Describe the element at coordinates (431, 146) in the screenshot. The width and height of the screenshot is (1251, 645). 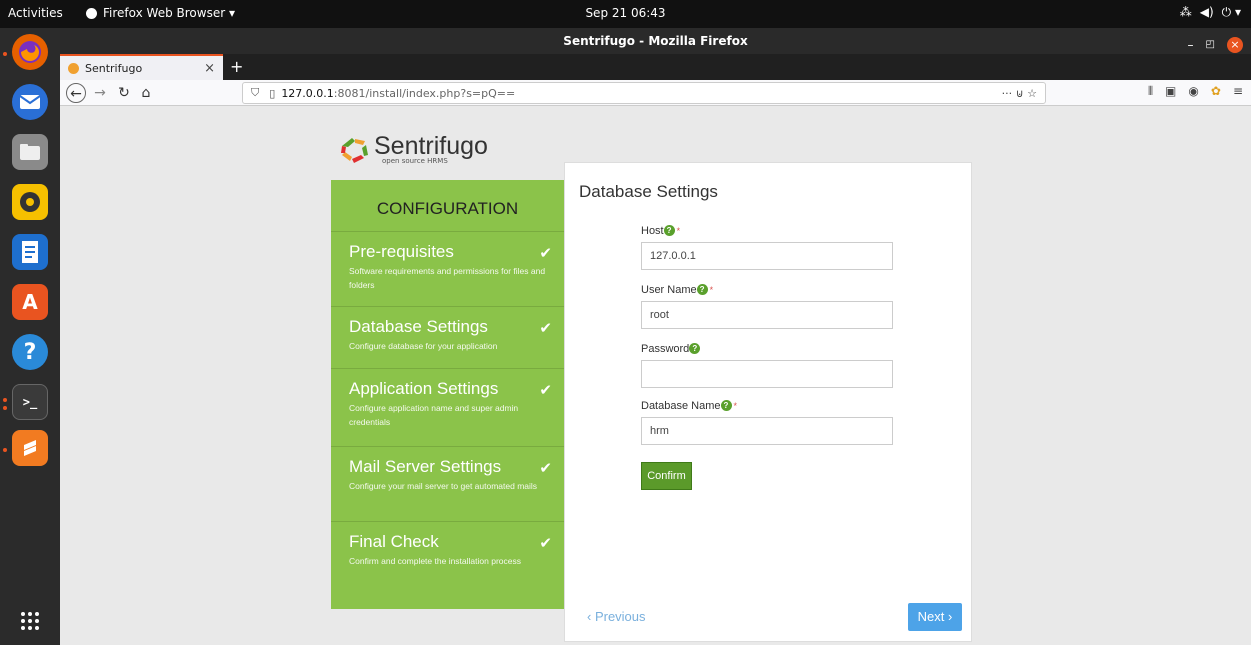
I see `logo-name: Sentrifugo` at that location.